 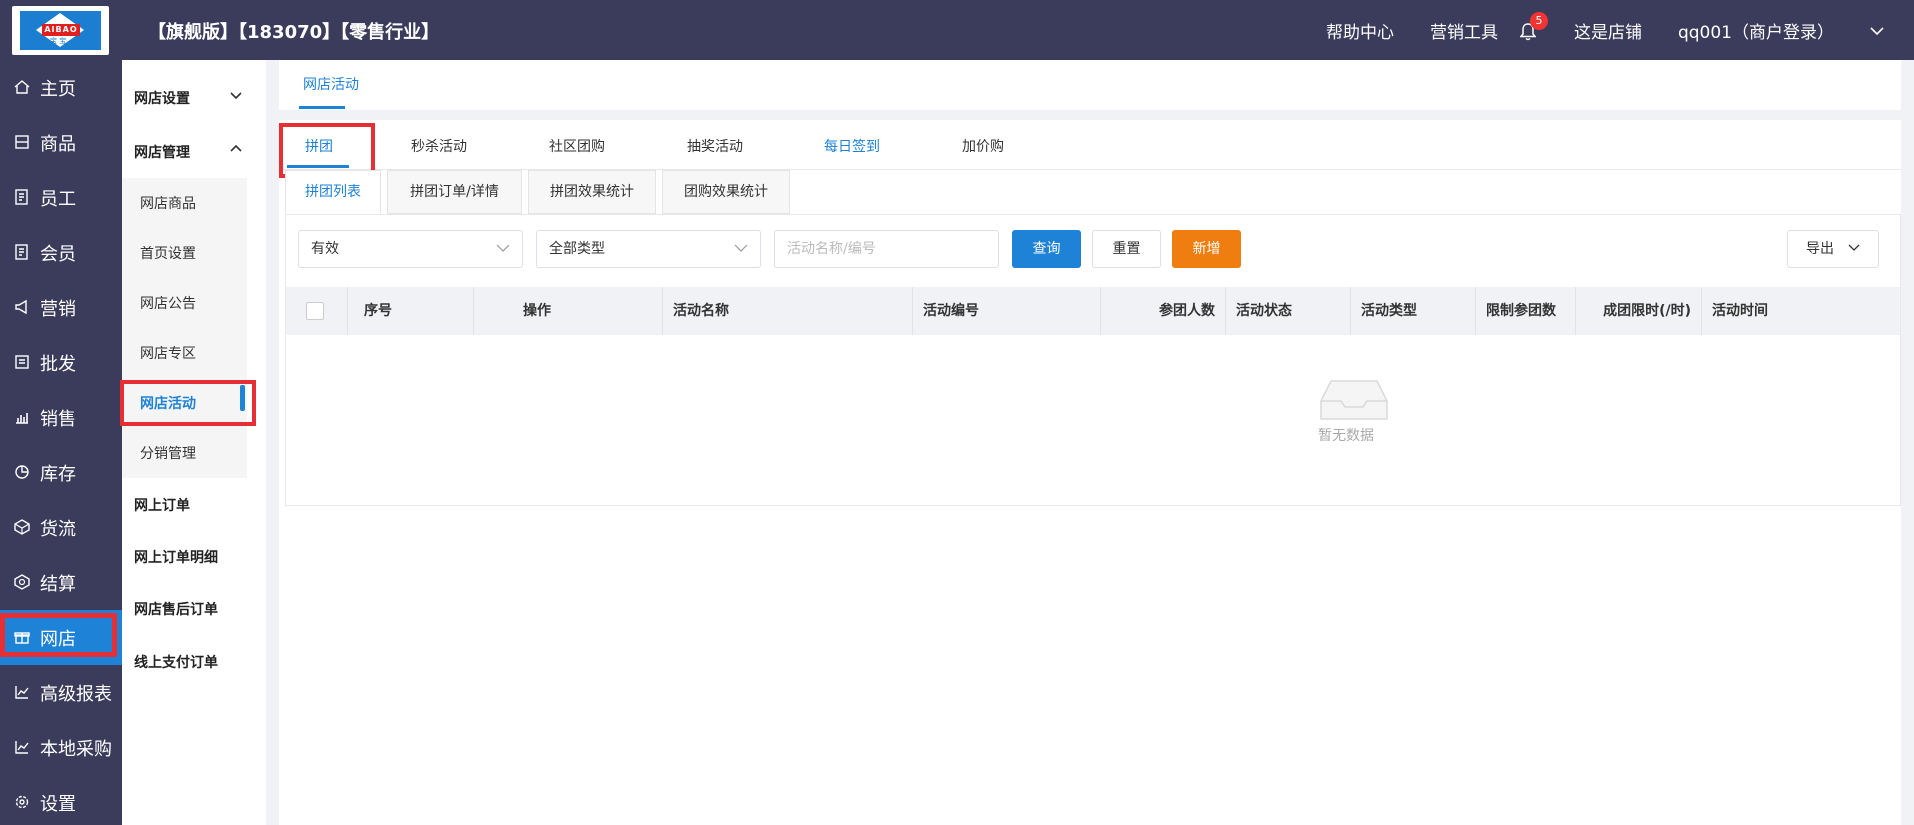 What do you see at coordinates (1464, 30) in the screenshot?
I see `marketing-tools-link: 营销工具` at bounding box center [1464, 30].